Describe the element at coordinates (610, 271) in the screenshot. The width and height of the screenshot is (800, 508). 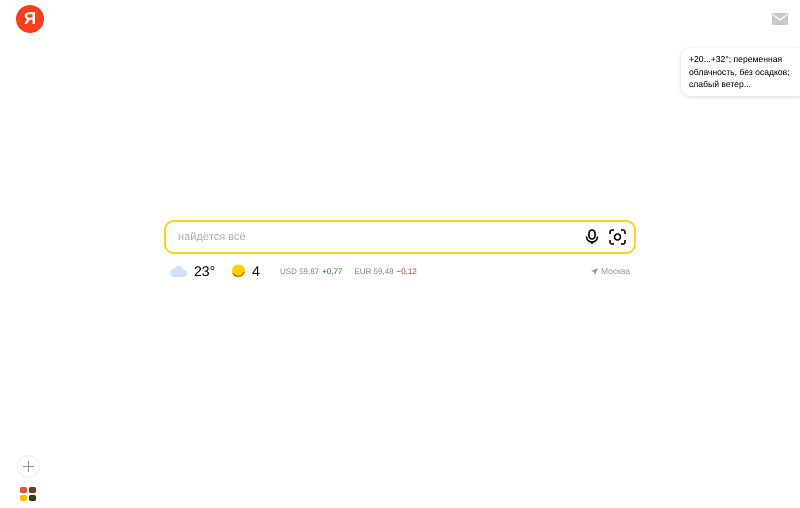
I see `city-link: Москва` at that location.